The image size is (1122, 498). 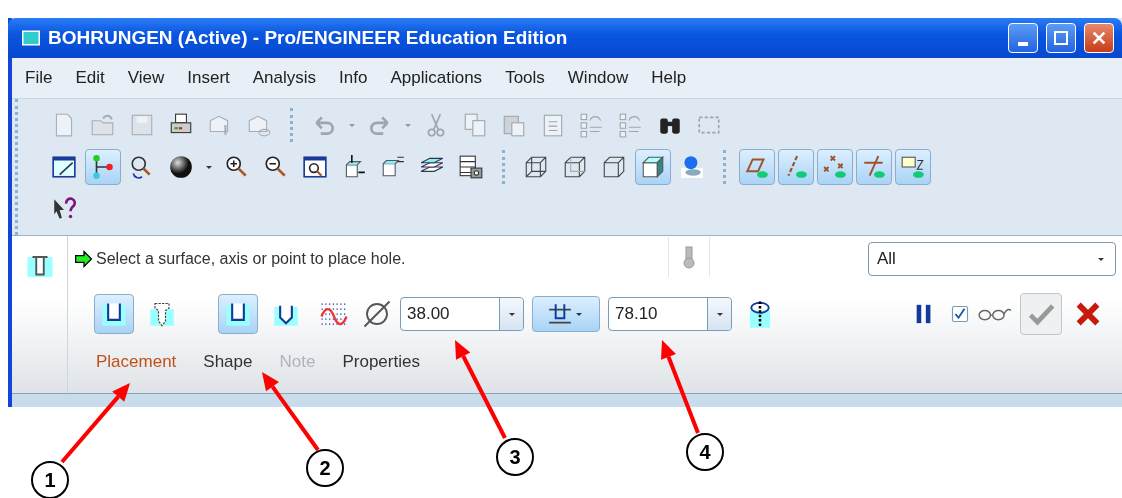 What do you see at coordinates (614, 167) in the screenshot?
I see `cube-icon` at bounding box center [614, 167].